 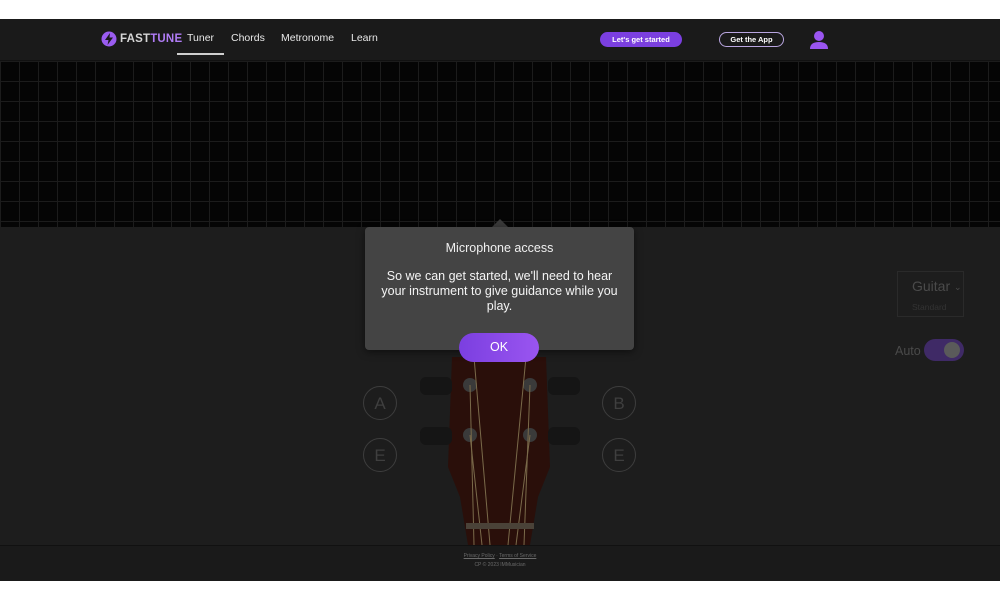 What do you see at coordinates (380, 455) in the screenshot?
I see `string-low-e-button: E` at bounding box center [380, 455].